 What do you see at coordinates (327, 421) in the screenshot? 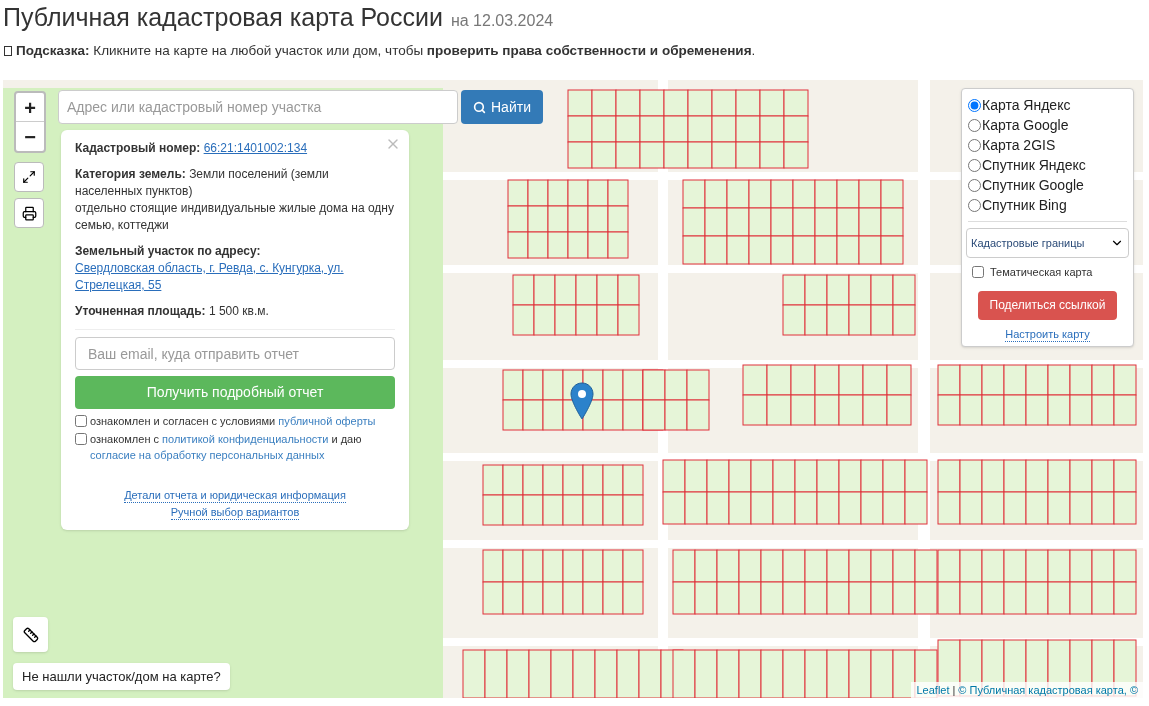
I see `agreement-link: публичной оферты` at bounding box center [327, 421].